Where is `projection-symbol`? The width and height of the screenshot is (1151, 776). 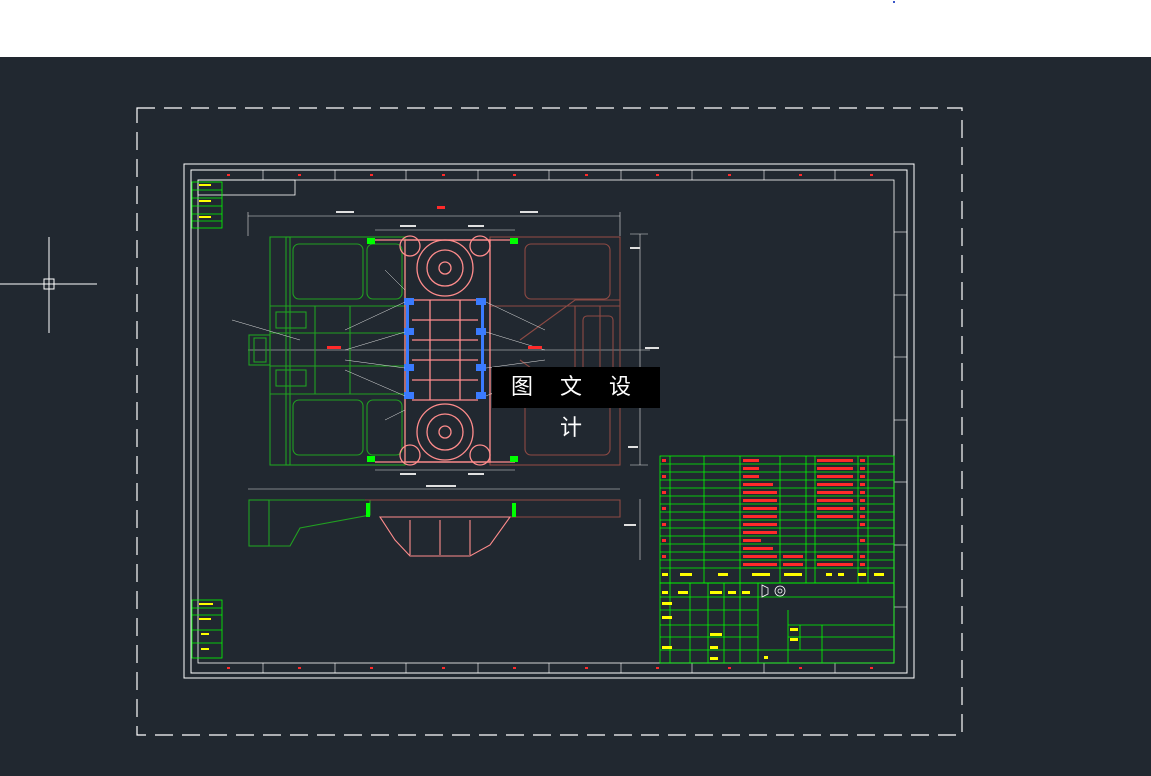 projection-symbol is located at coordinates (773, 591).